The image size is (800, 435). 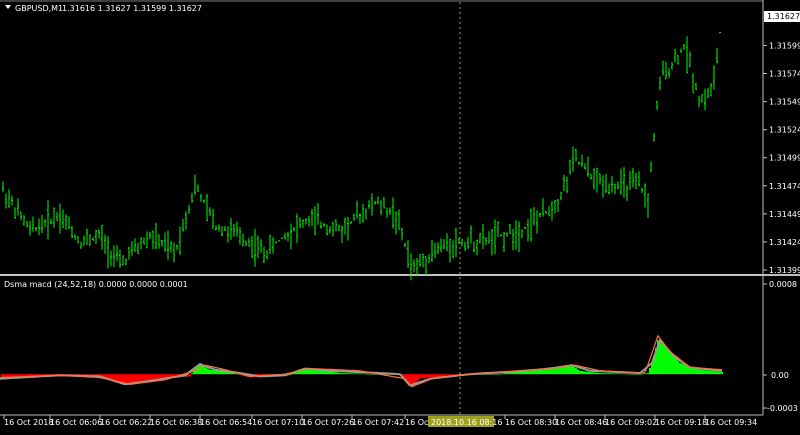 I want to click on crosshair-time-label: 2018.10.16 08:16, so click(x=466, y=422).